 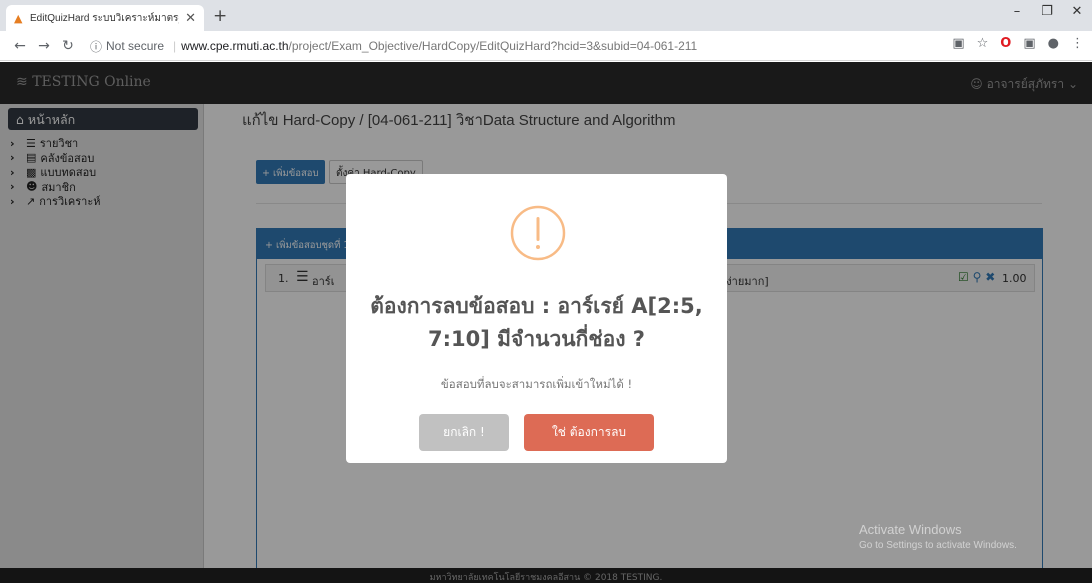 What do you see at coordinates (220, 16) in the screenshot?
I see `new-tab-icon: +` at bounding box center [220, 16].